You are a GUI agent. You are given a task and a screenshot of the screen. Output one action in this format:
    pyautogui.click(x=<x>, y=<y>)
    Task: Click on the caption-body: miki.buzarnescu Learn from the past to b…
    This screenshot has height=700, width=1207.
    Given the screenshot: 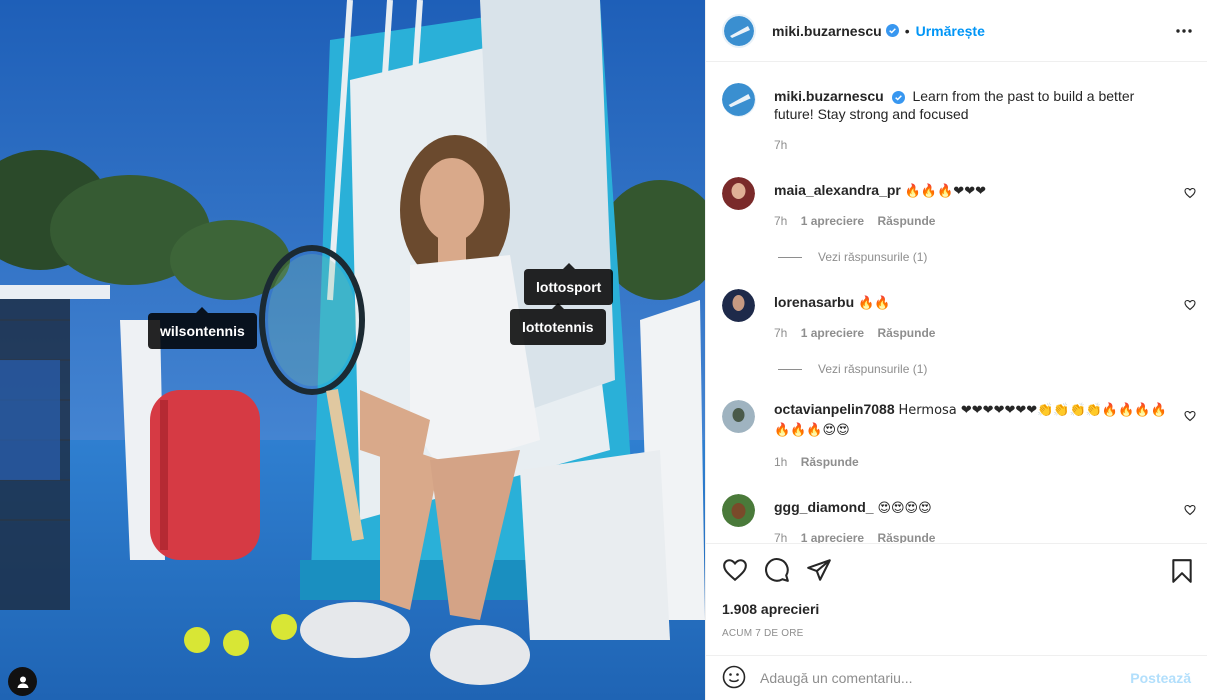 What is the action you would take?
    pyautogui.click(x=974, y=105)
    